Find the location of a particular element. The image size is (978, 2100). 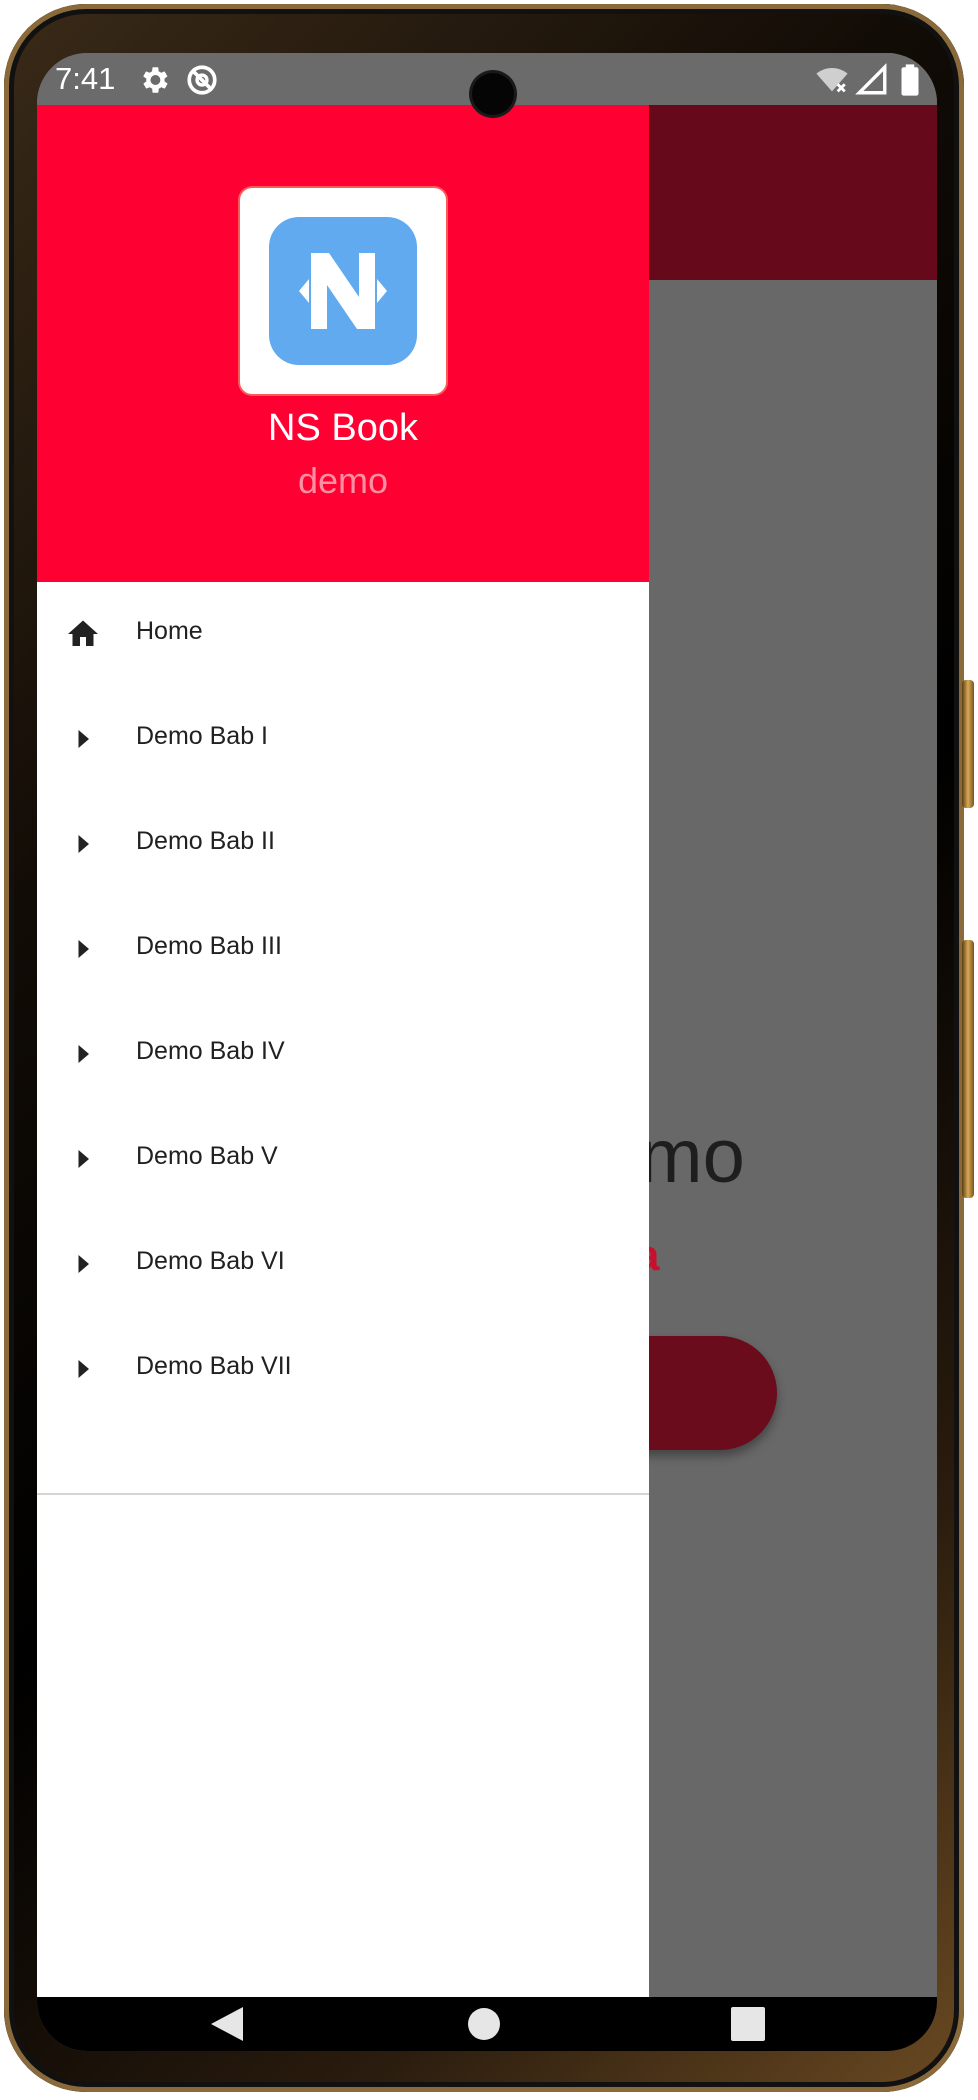

system-nav-bar is located at coordinates (487, 2024).